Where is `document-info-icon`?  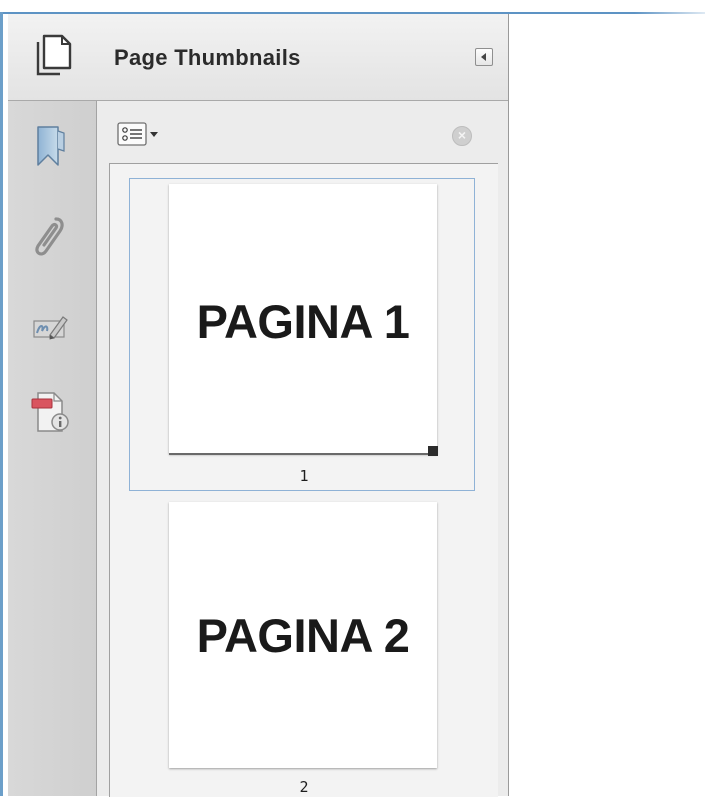
document-info-icon is located at coordinates (50, 412).